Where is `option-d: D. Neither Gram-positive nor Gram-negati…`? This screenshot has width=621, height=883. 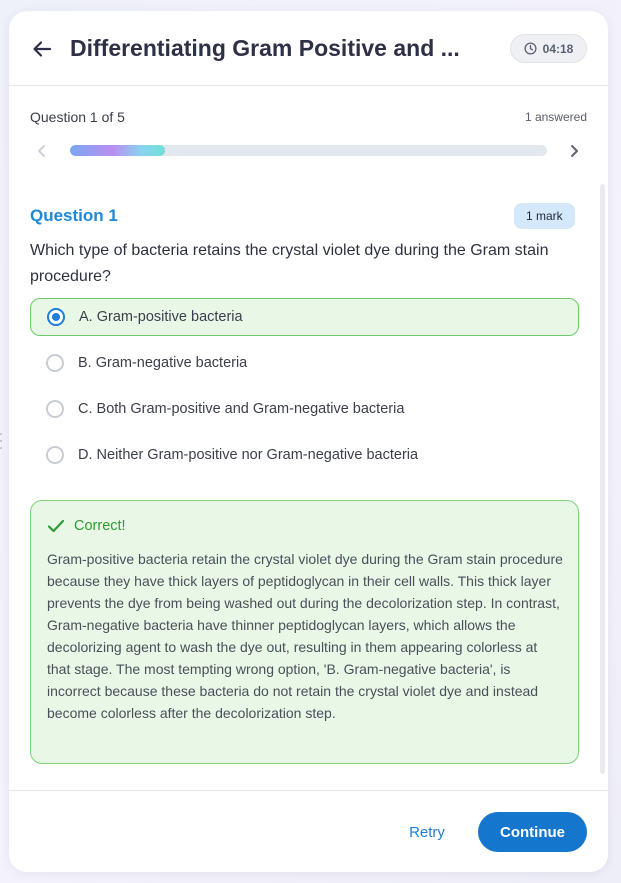 option-d: D. Neither Gram-positive nor Gram-negati… is located at coordinates (304, 455).